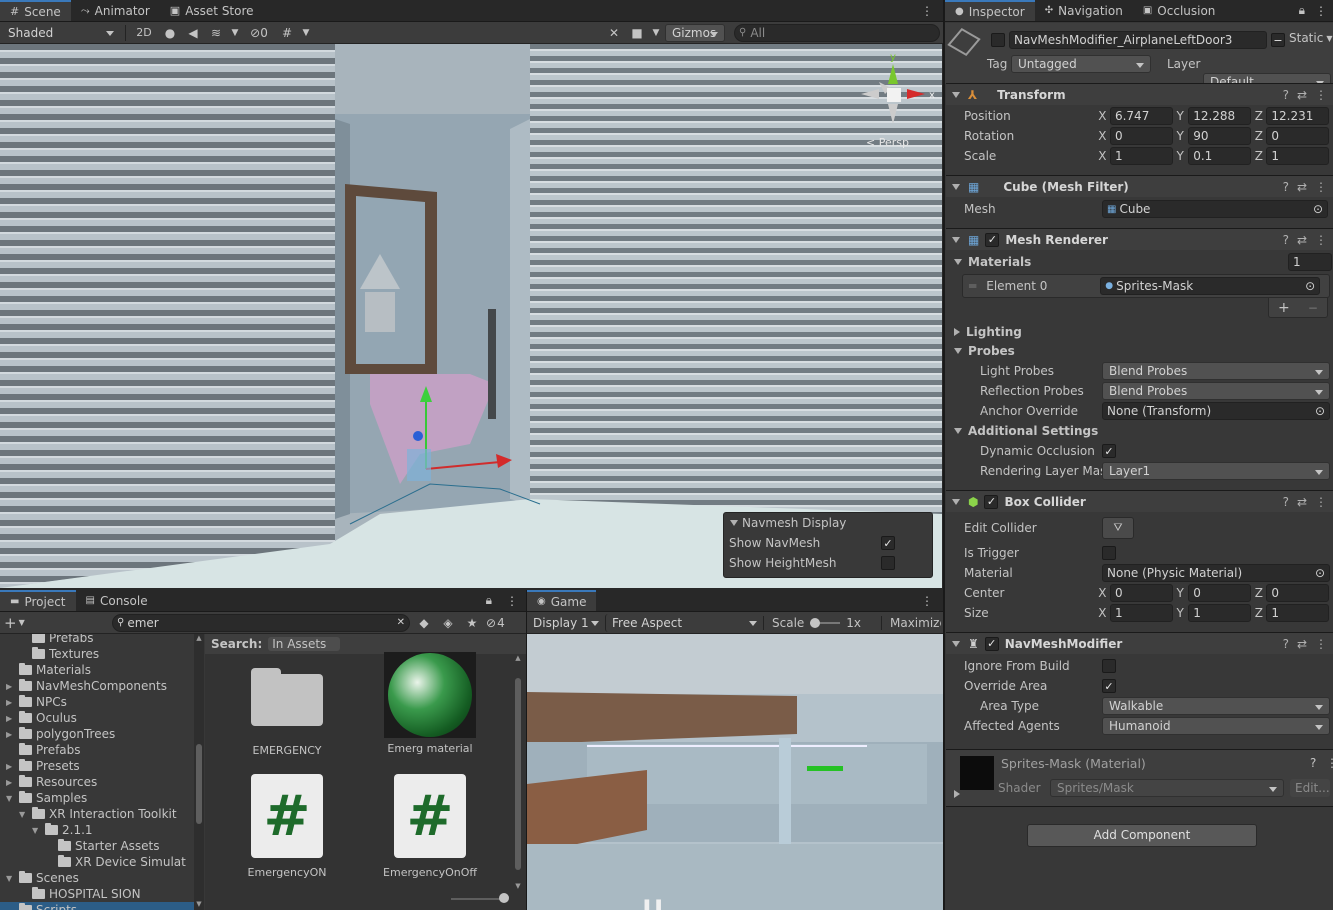 Image resolution: width=1333 pixels, height=910 pixels. I want to click on scale-control: Scale 1x, so click(822, 622).